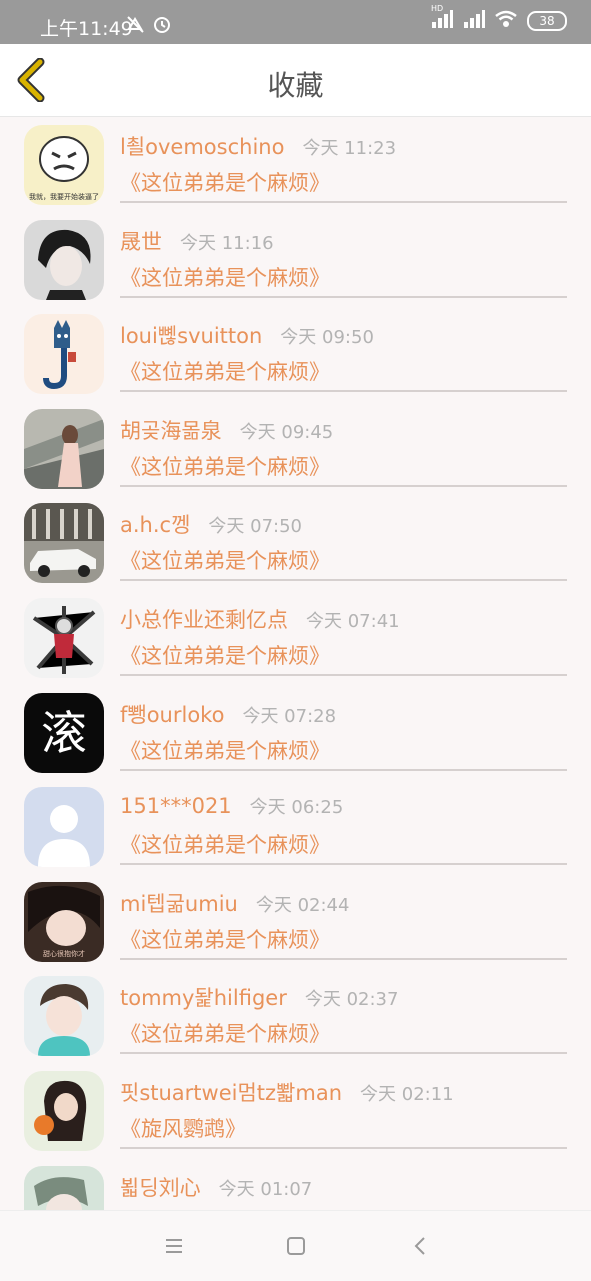 The height and width of the screenshot is (1281, 591). What do you see at coordinates (295, 732) in the screenshot?
I see `favorite-item: 滚 f뾍ourloko 今天 07:28 《这位弟弟是个麻烦》` at bounding box center [295, 732].